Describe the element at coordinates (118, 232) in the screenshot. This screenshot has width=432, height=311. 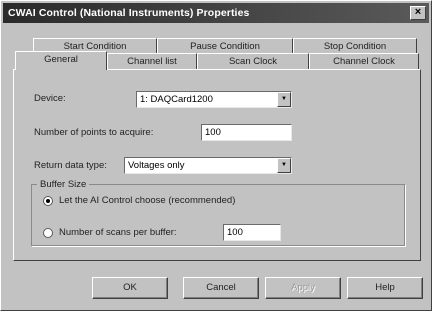
I see `radio-manual-buffer-label: Number of scans per buffer:` at that location.